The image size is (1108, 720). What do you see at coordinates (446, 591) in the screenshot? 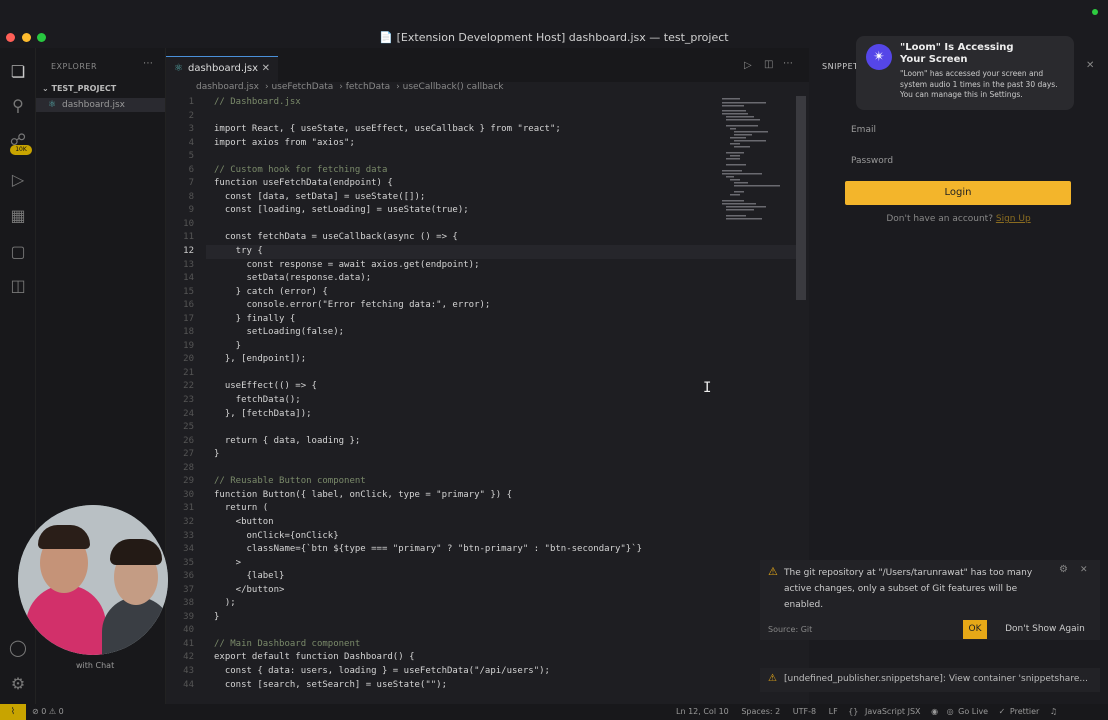
I see `code-line: 37 </button>` at bounding box center [446, 591].